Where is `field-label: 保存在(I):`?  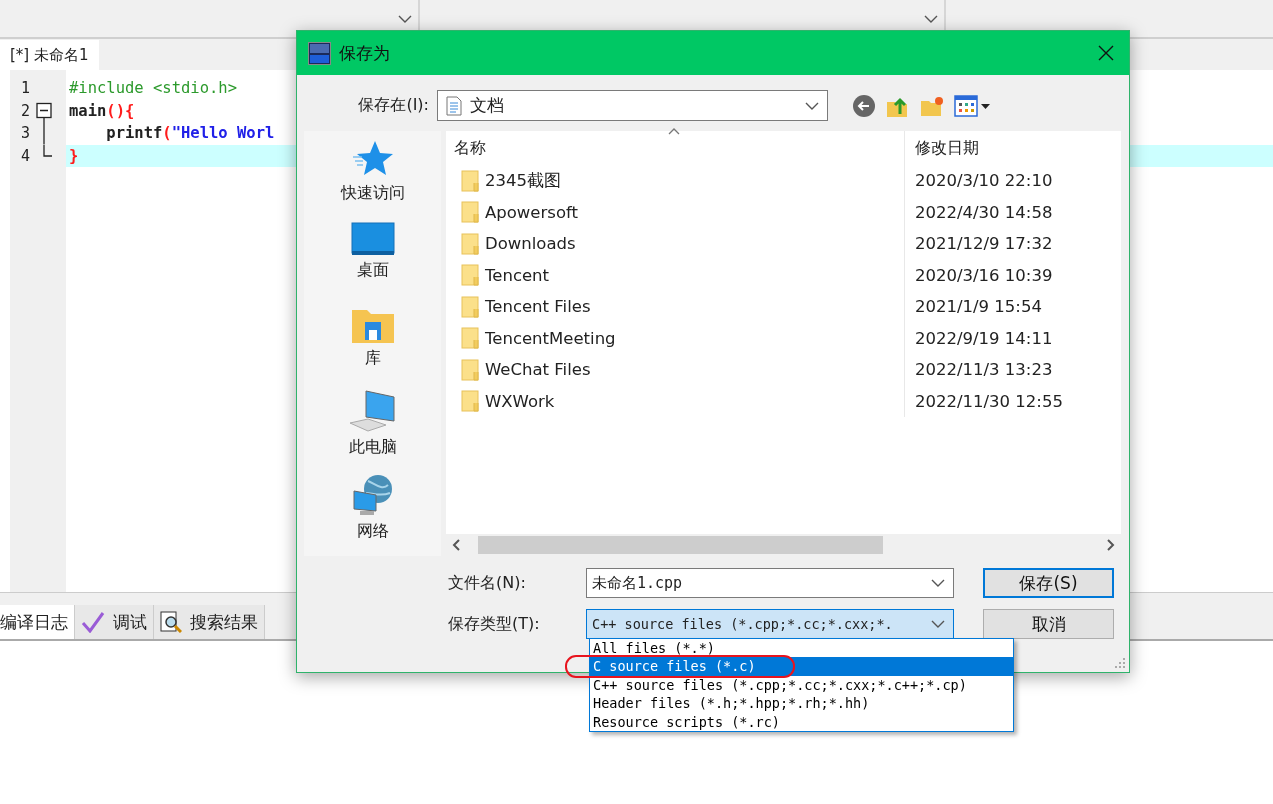 field-label: 保存在(I): is located at coordinates (393, 105).